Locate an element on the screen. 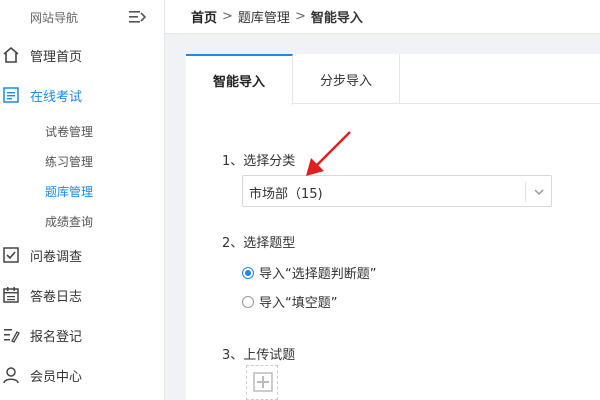 The image size is (600, 400). tab-bar: 智能导入 分步导入 is located at coordinates (393, 79).